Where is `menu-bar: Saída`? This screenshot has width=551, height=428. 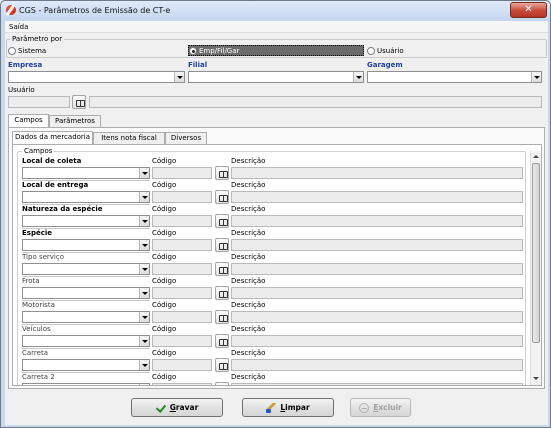
menu-bar: Saída is located at coordinates (276, 27).